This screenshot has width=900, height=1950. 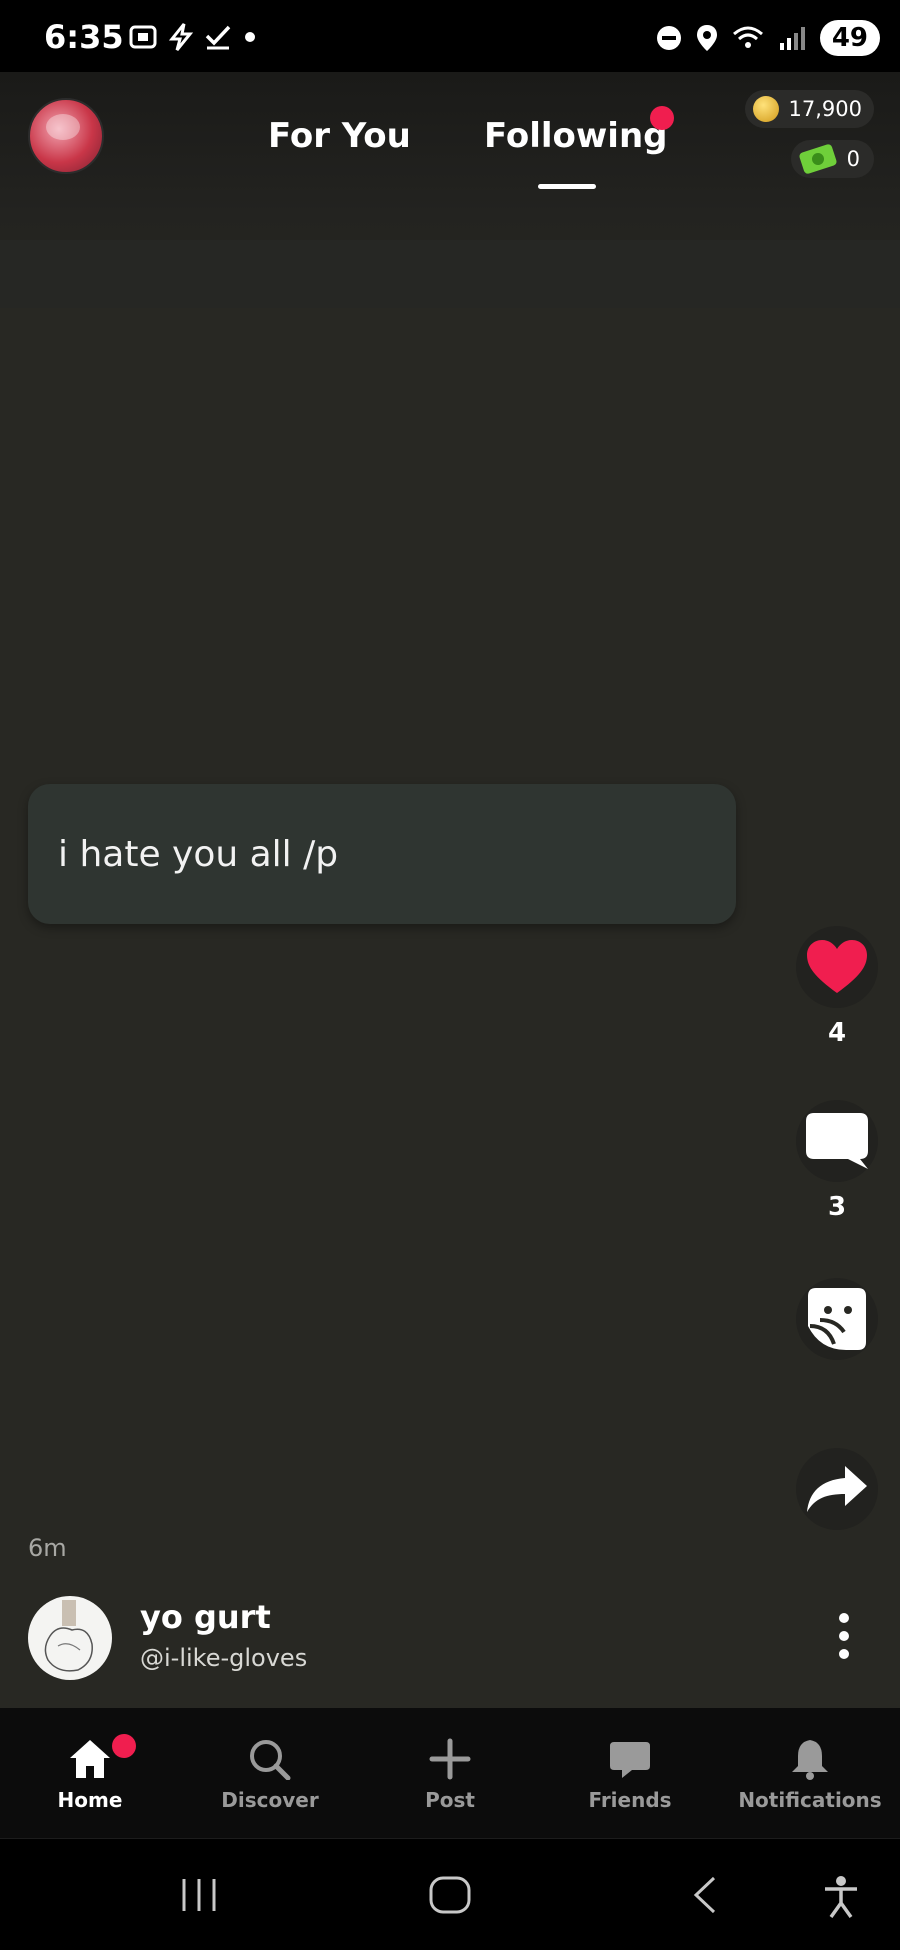 I want to click on recent-apps-icon, so click(x=199, y=1895).